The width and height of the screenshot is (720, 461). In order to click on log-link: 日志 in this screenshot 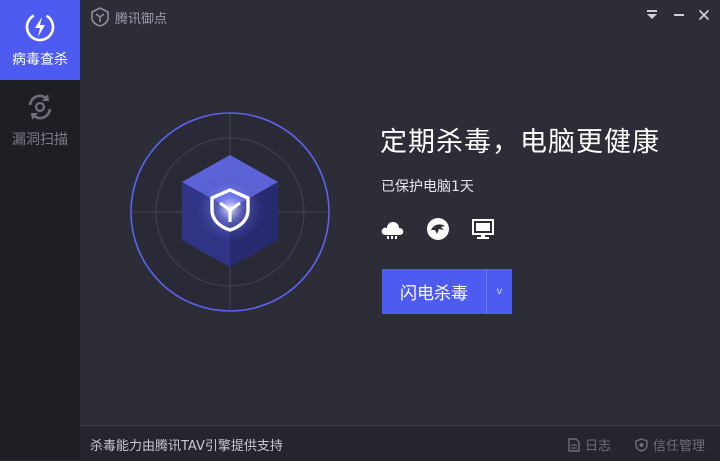, I will do `click(589, 444)`.